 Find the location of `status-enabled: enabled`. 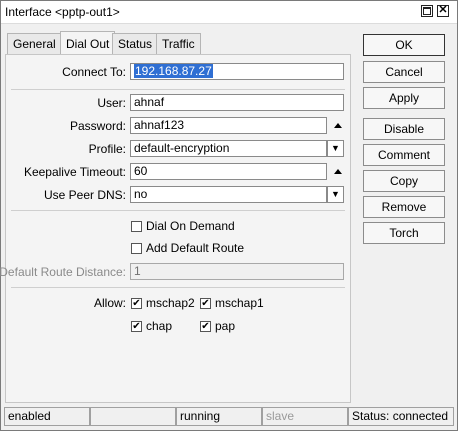

status-enabled: enabled is located at coordinates (47, 416).